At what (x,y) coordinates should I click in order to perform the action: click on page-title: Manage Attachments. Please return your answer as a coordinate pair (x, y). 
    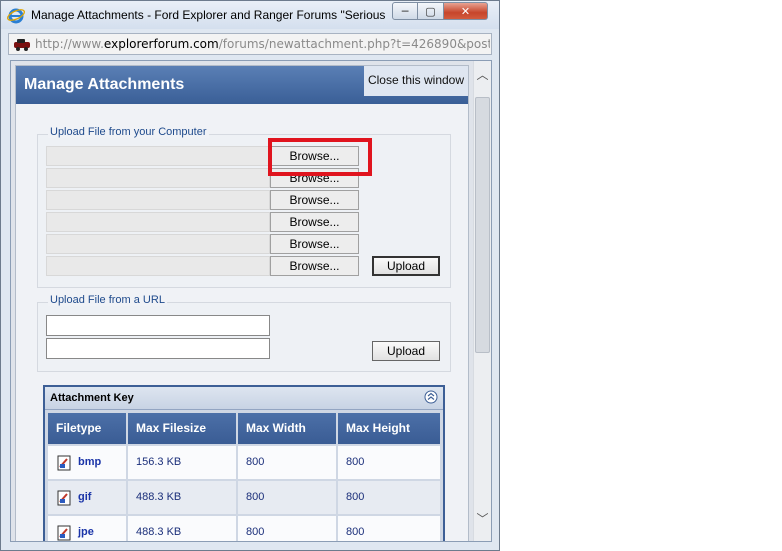
    Looking at the image, I should click on (104, 84).